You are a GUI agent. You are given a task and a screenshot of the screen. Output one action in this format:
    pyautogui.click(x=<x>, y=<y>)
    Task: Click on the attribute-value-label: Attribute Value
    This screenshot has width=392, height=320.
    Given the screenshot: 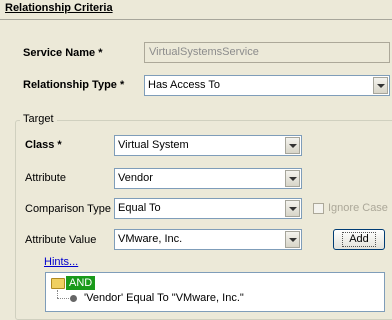 What is the action you would take?
    pyautogui.click(x=61, y=240)
    